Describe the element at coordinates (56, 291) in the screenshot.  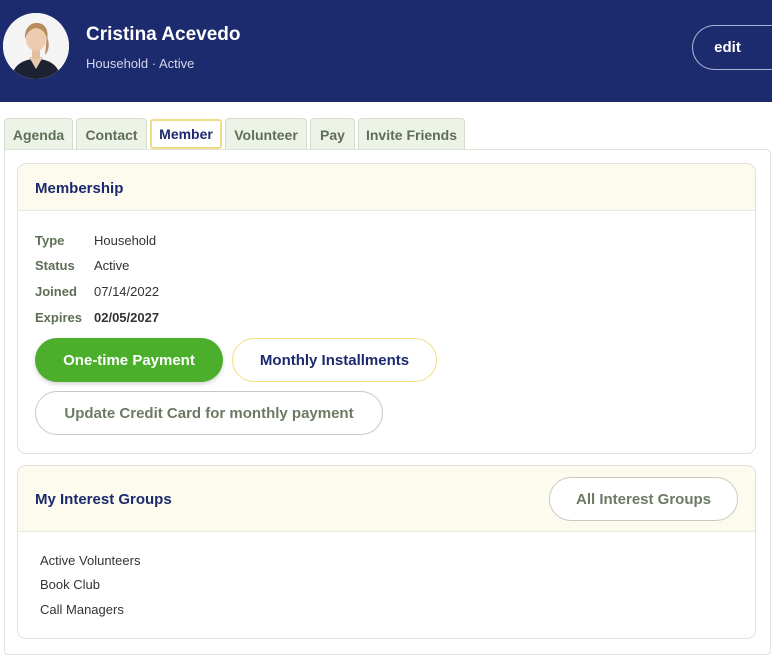
I see `joined-label: Joined` at that location.